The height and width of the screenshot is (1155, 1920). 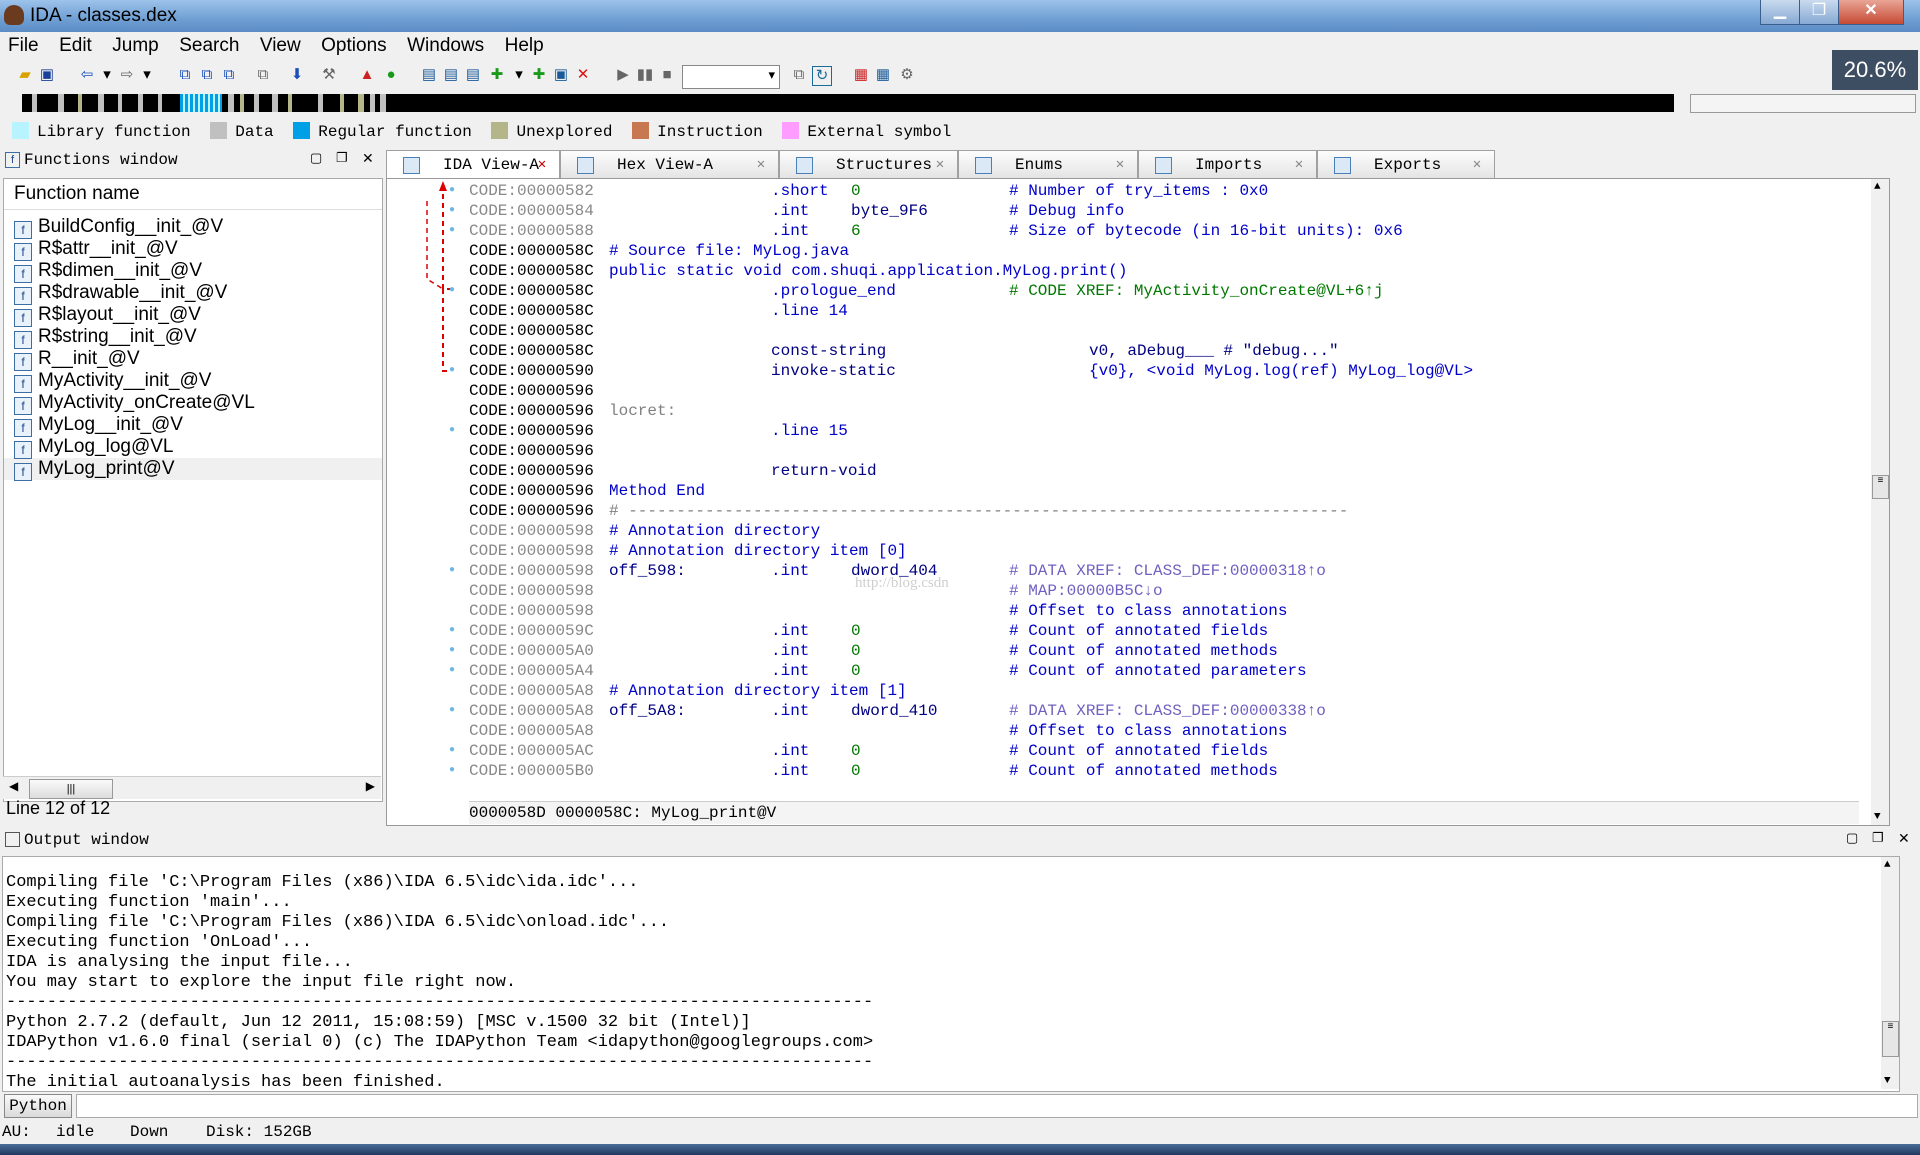 What do you see at coordinates (25, 75) in the screenshot?
I see `open-folder-icon: ▰` at bounding box center [25, 75].